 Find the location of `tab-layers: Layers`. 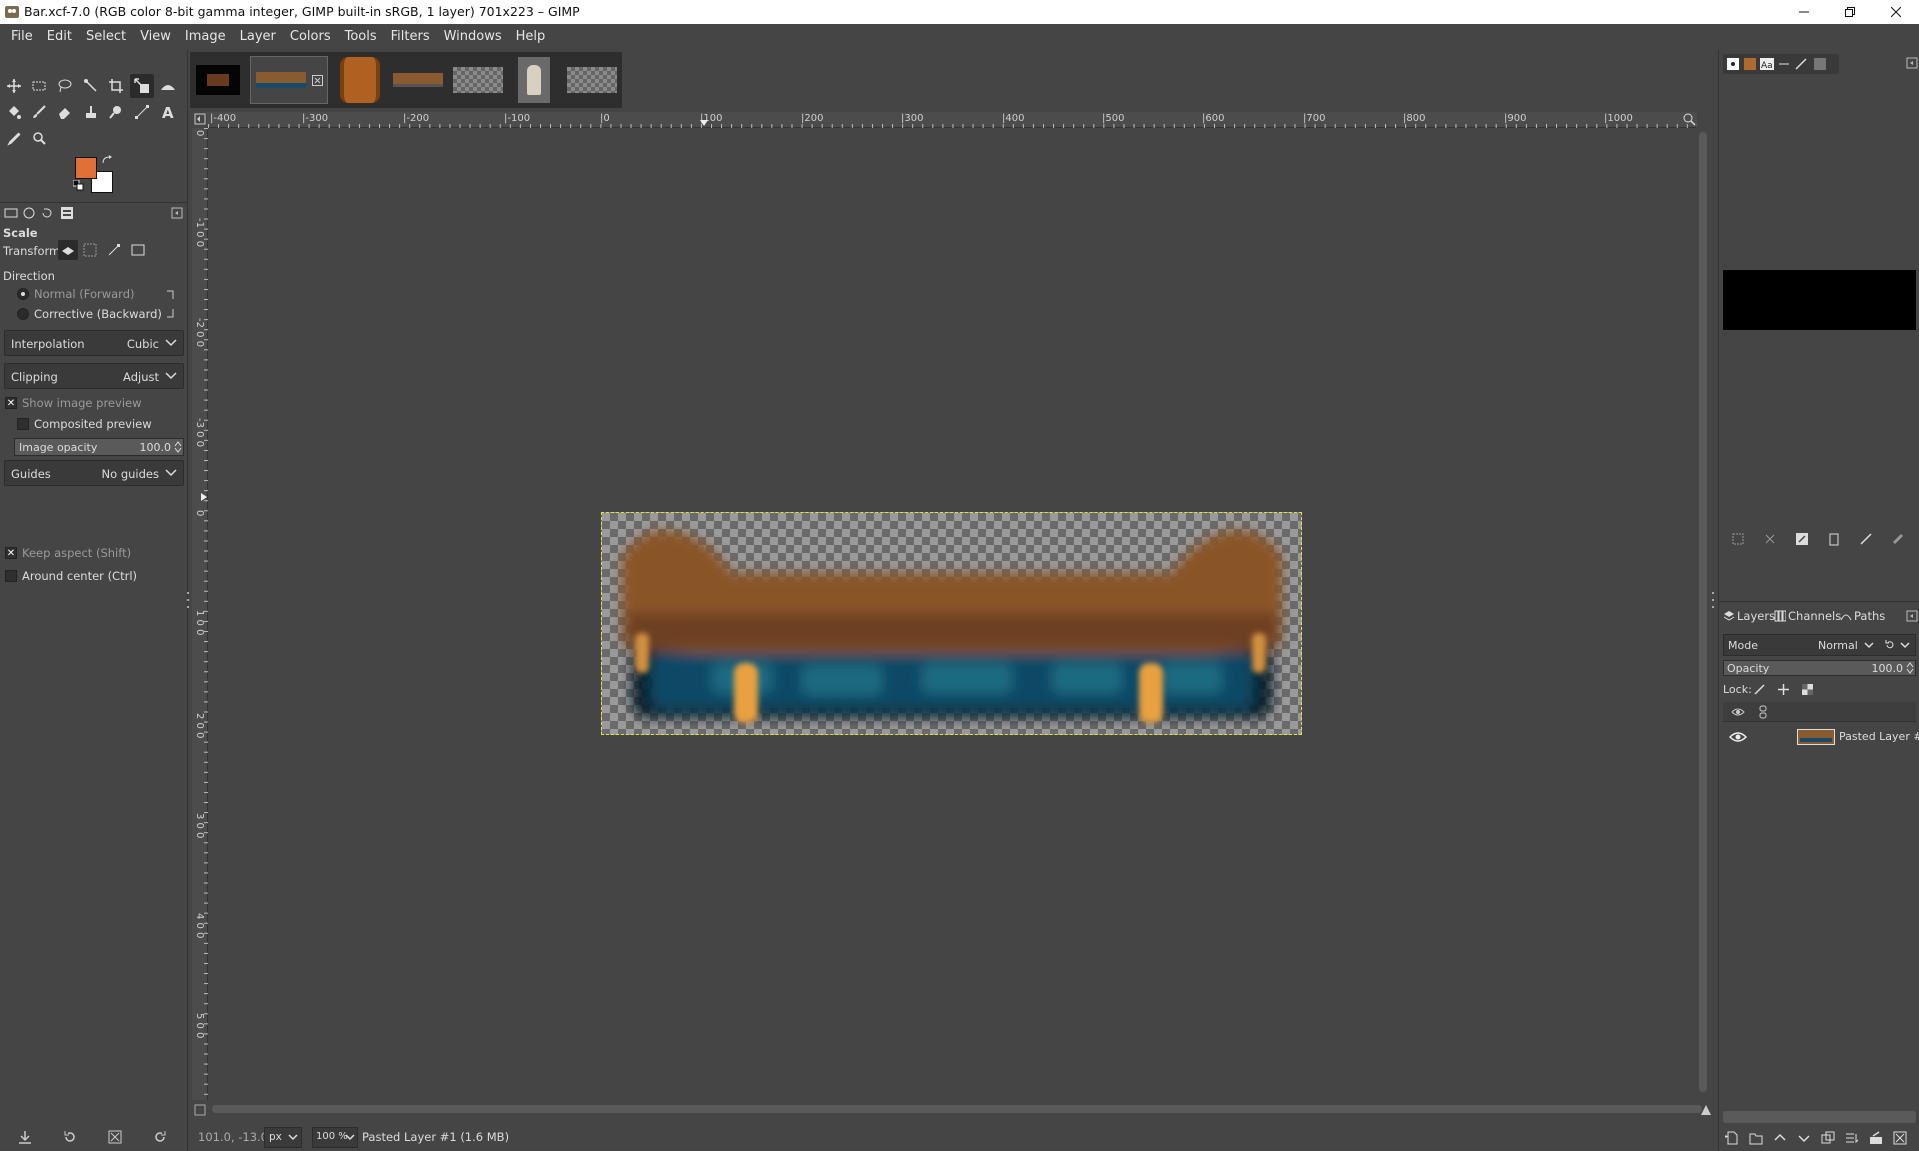

tab-layers: Layers is located at coordinates (1749, 616).